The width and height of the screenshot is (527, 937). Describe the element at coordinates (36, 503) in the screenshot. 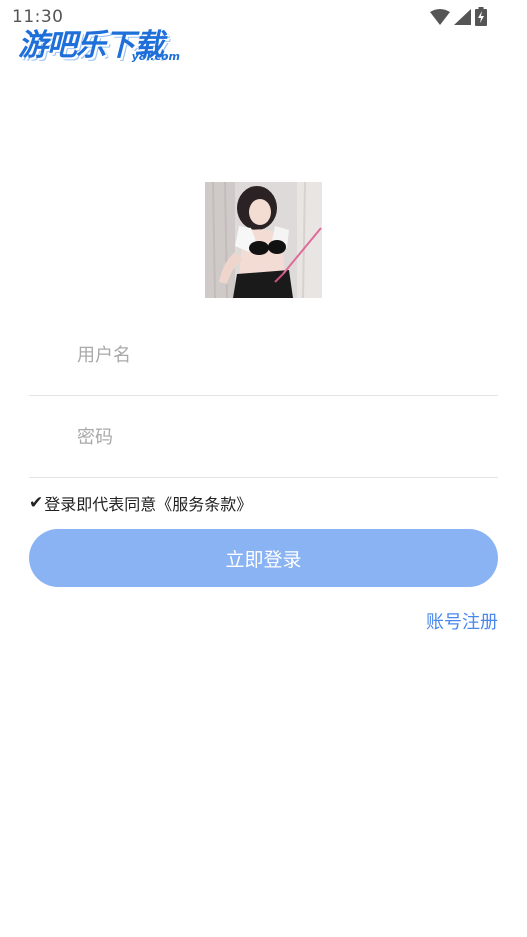

I see `checkmark-icon: ✔` at that location.